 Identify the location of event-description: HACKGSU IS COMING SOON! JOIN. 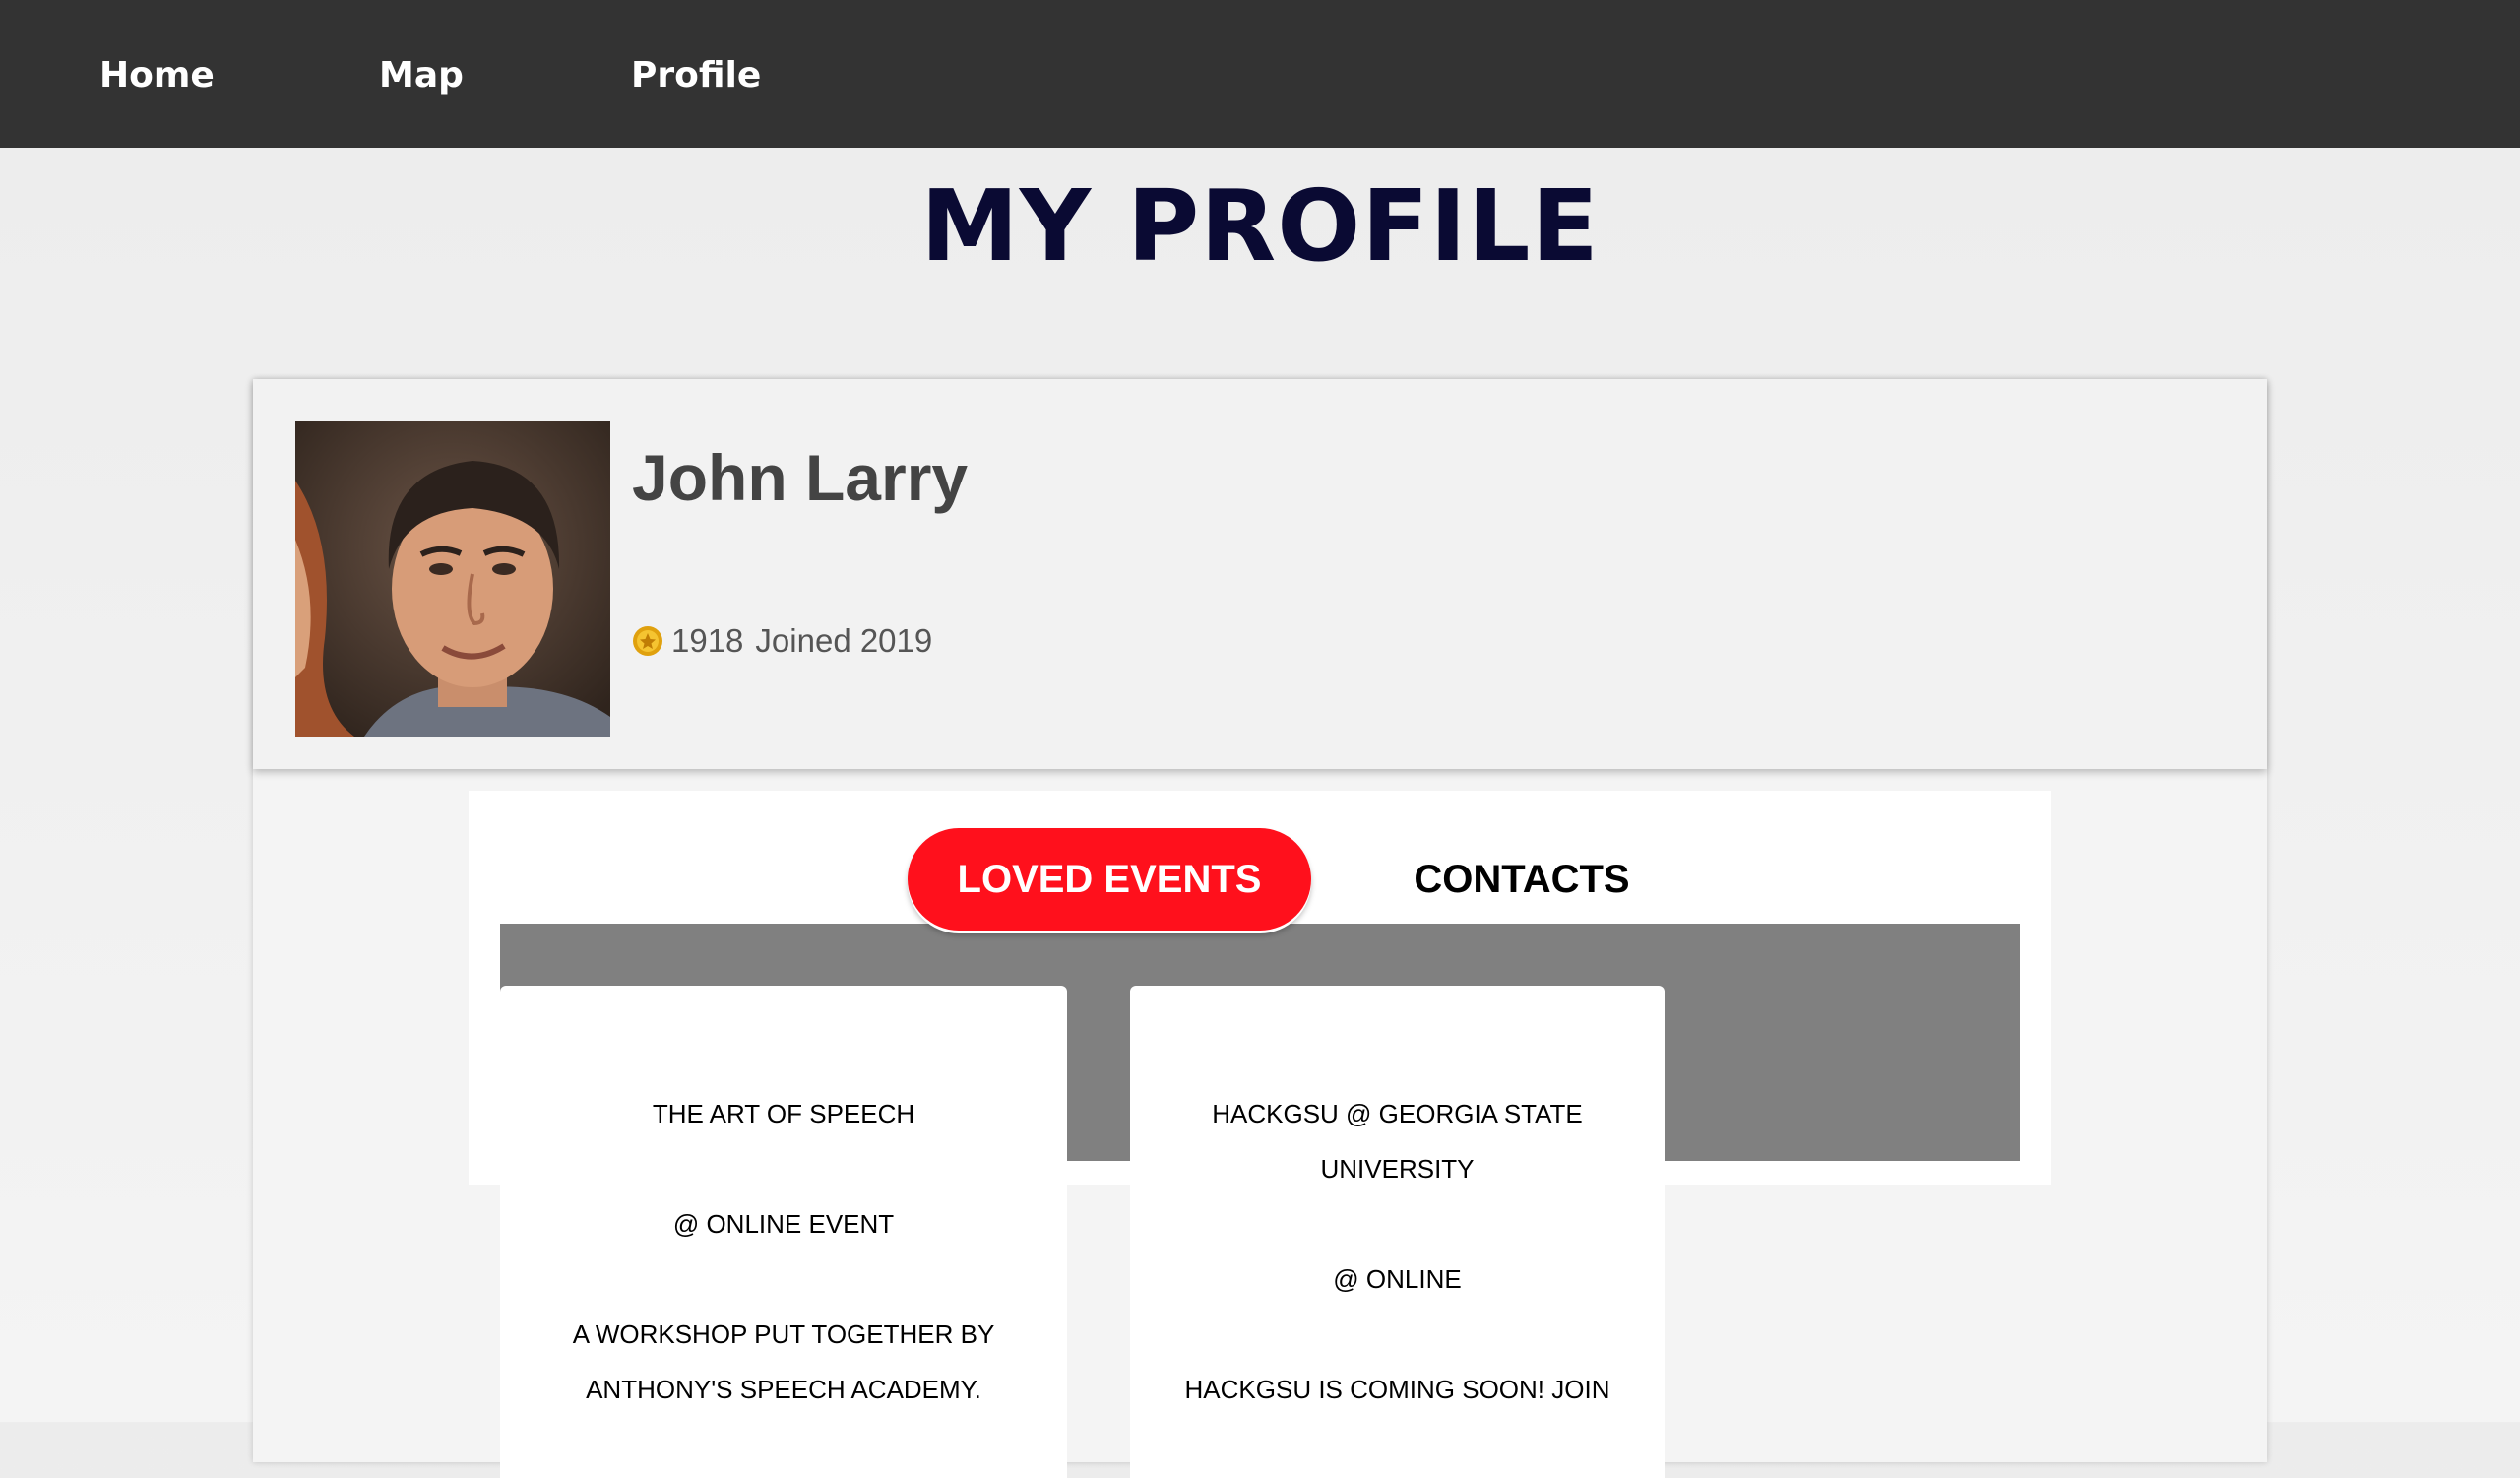
(1397, 1389).